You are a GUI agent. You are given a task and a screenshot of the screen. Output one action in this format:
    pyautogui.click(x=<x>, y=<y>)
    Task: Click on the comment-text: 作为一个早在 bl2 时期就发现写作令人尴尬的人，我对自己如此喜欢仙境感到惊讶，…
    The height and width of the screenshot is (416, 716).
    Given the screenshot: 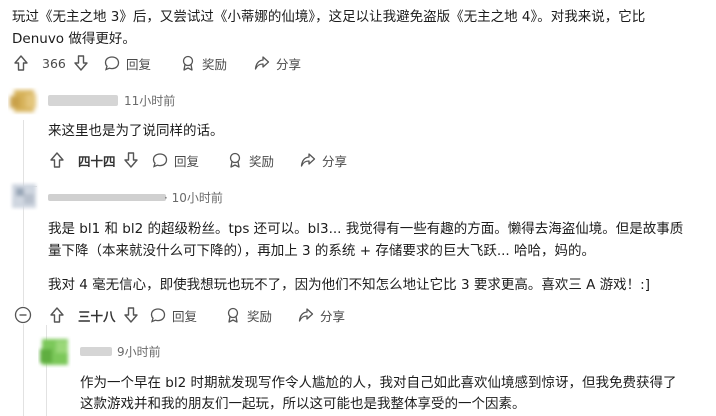 What is the action you would take?
    pyautogui.click(x=378, y=383)
    